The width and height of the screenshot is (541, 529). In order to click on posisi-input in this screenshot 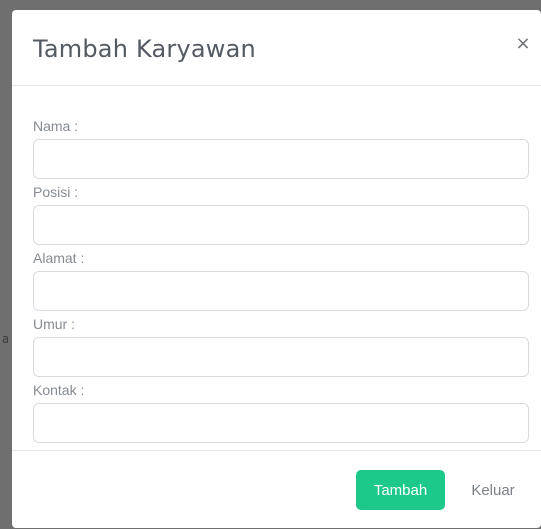, I will do `click(281, 225)`.